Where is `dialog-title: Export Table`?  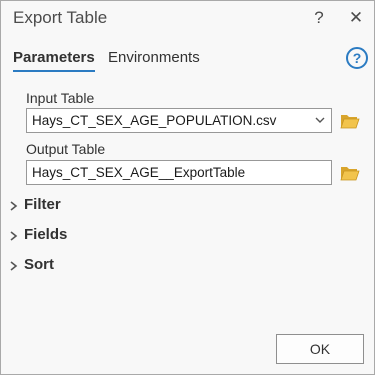
dialog-title: Export Table is located at coordinates (60, 17).